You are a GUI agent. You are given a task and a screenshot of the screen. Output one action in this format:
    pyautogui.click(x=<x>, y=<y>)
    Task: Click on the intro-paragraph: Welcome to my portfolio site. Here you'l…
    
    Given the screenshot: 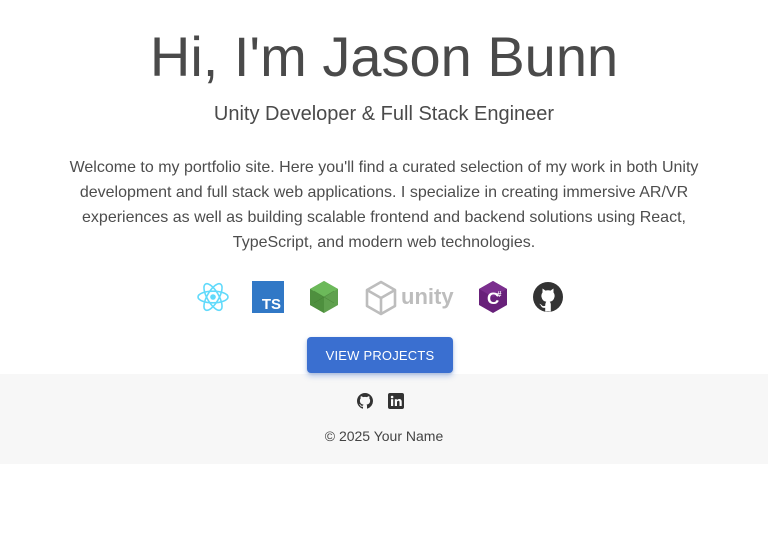 What is the action you would take?
    pyautogui.click(x=384, y=205)
    